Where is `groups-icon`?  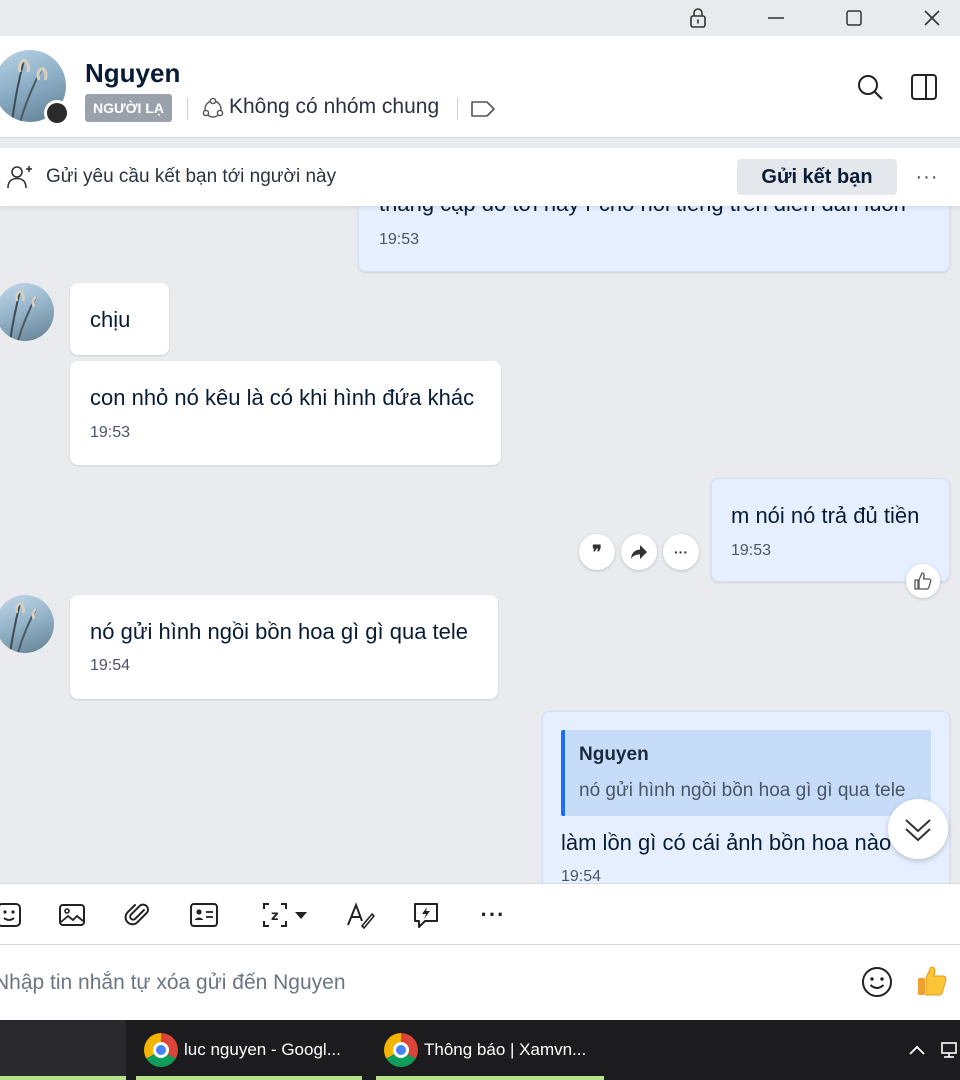
groups-icon is located at coordinates (213, 111).